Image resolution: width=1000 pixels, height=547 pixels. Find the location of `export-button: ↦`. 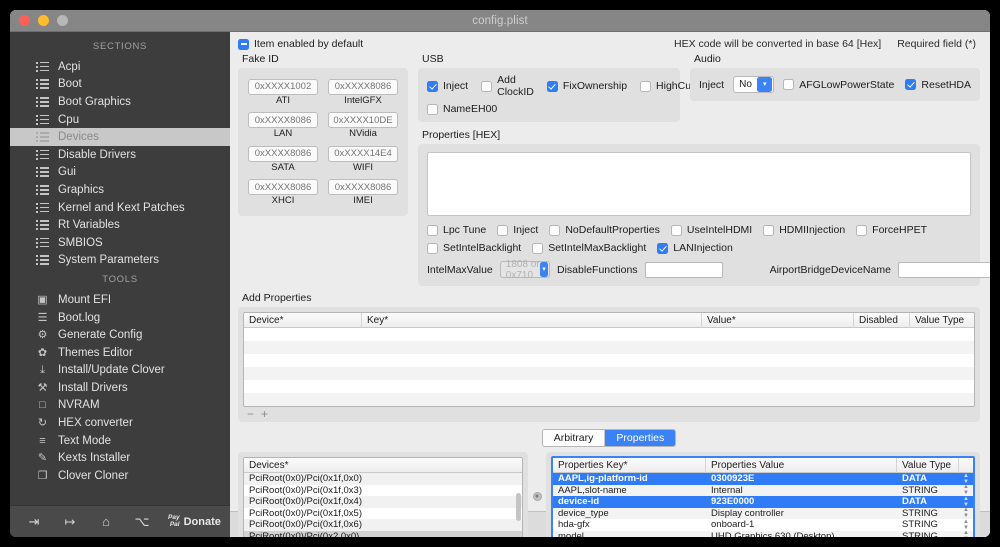

export-button: ↦ is located at coordinates (70, 522).